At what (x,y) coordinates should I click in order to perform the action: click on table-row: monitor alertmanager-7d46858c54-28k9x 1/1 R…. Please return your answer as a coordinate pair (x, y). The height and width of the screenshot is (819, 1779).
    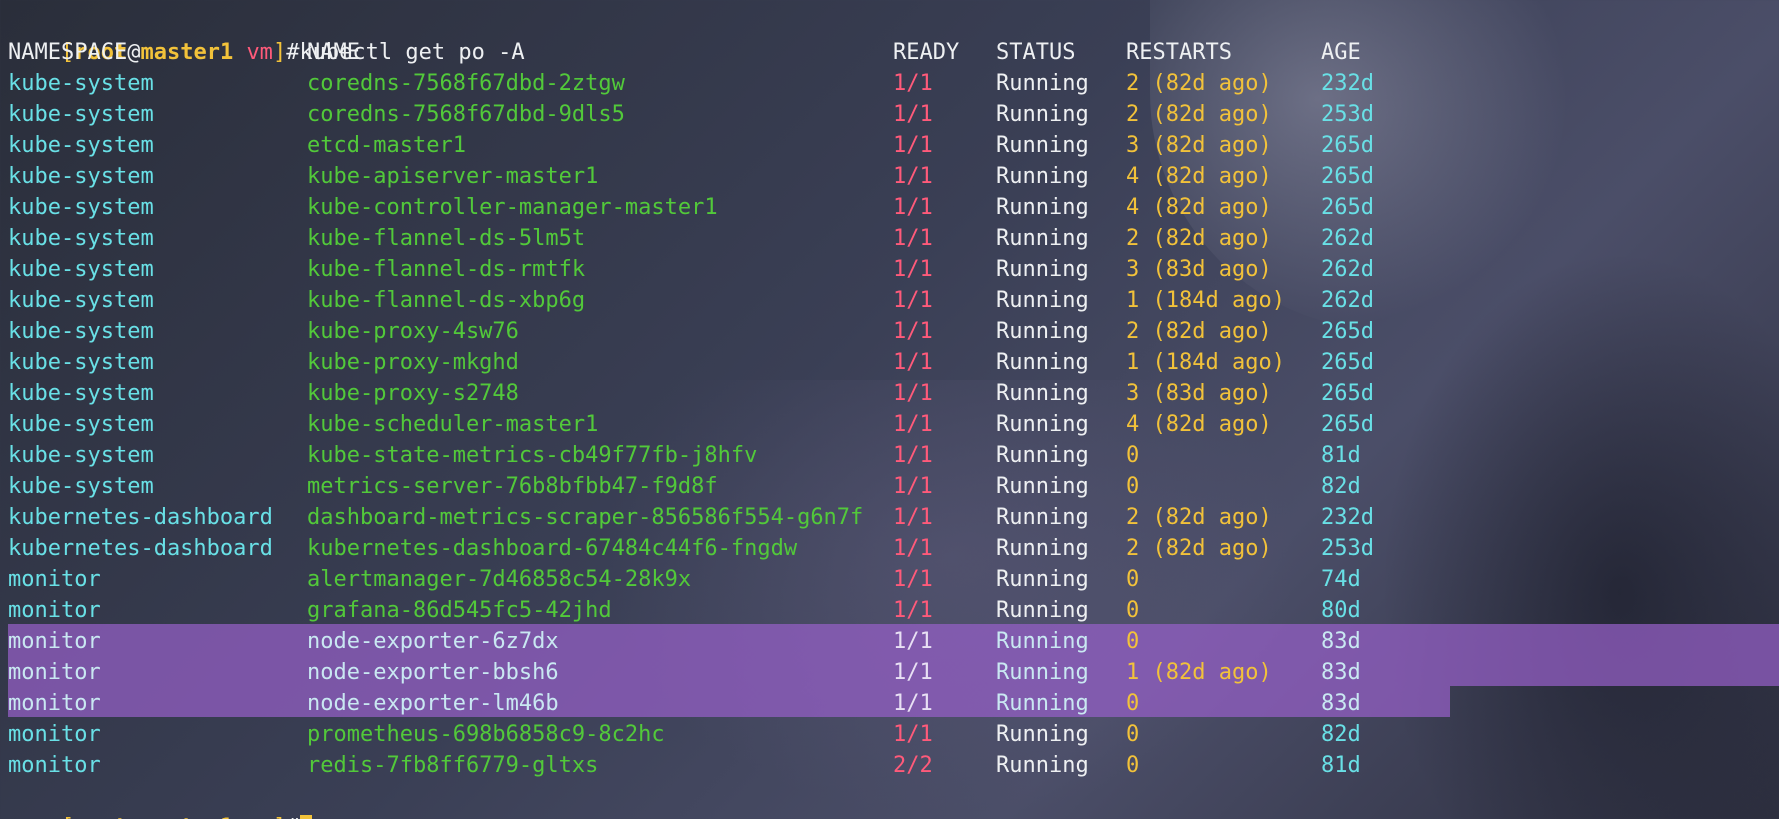
    Looking at the image, I should click on (888, 579).